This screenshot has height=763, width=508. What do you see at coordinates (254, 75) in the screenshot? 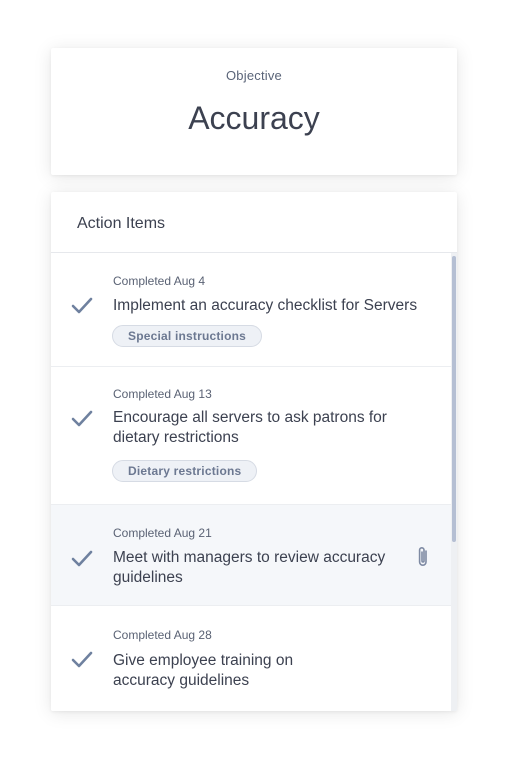
I see `objective-label: Objective` at bounding box center [254, 75].